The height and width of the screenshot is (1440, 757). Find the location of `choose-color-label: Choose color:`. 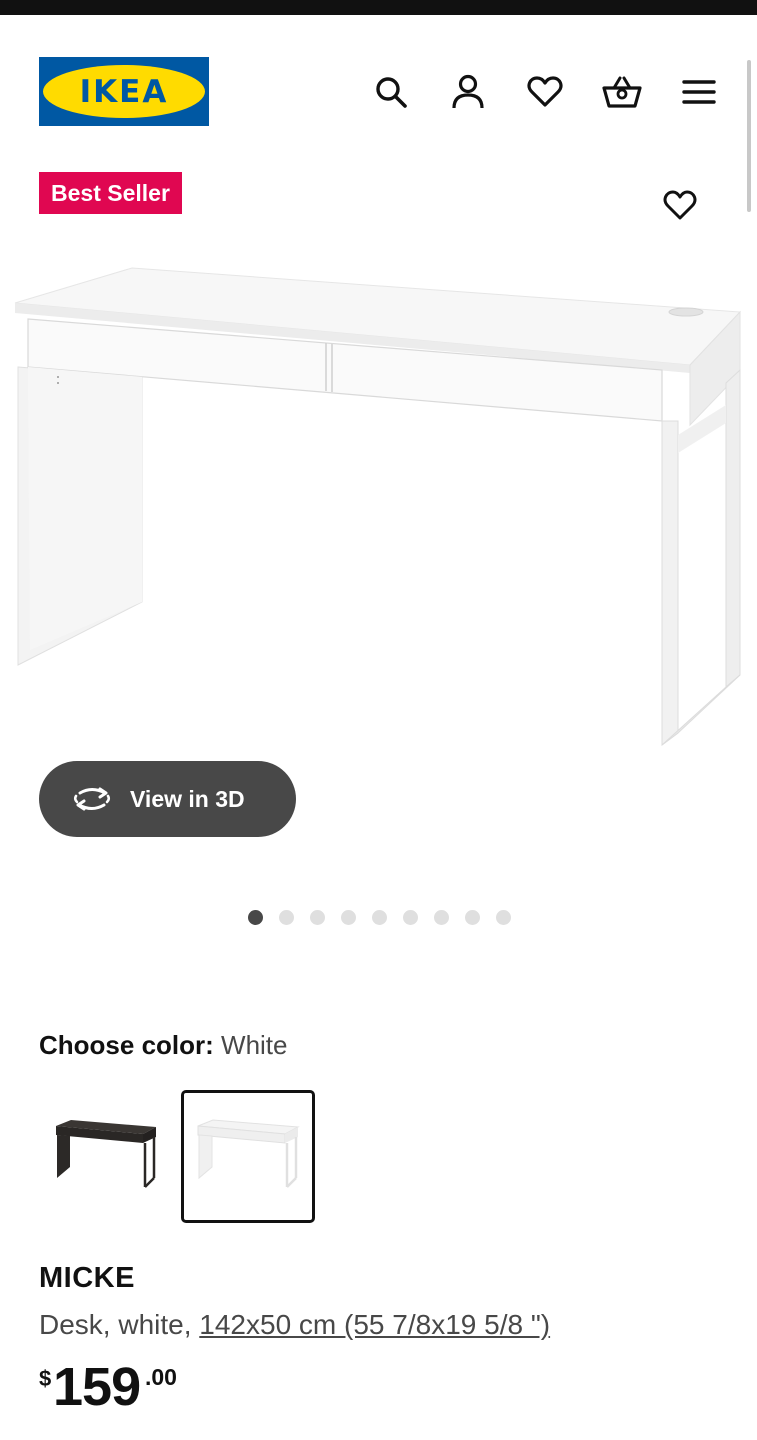

choose-color-label: Choose color: is located at coordinates (126, 1045).